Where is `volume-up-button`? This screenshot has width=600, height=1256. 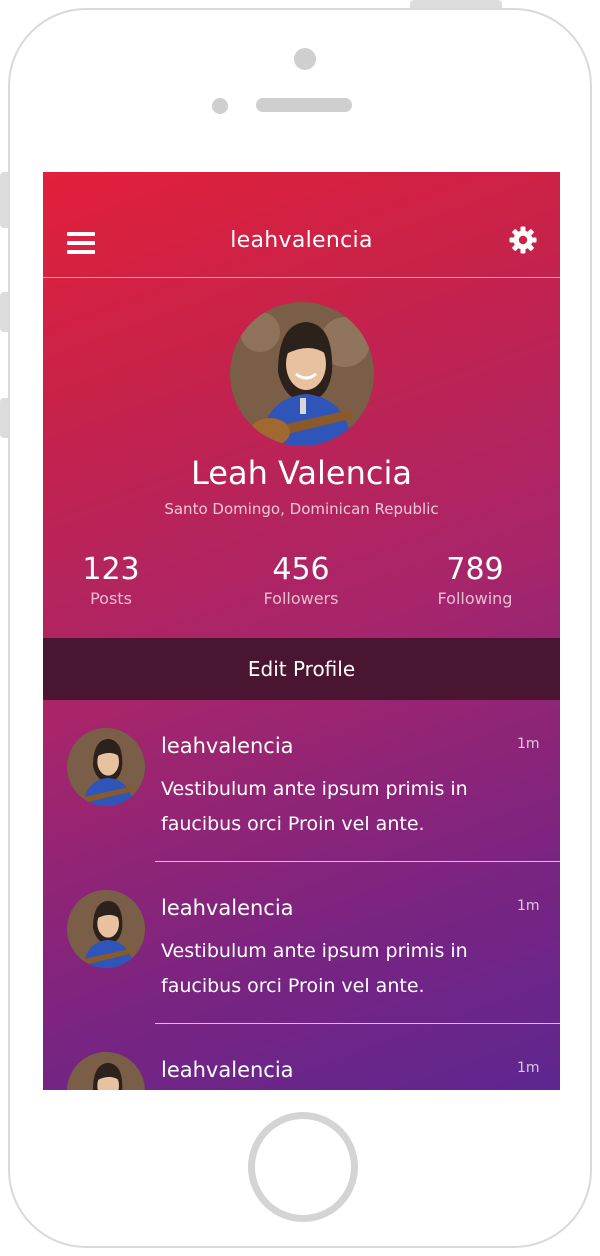
volume-up-button is located at coordinates (4, 312).